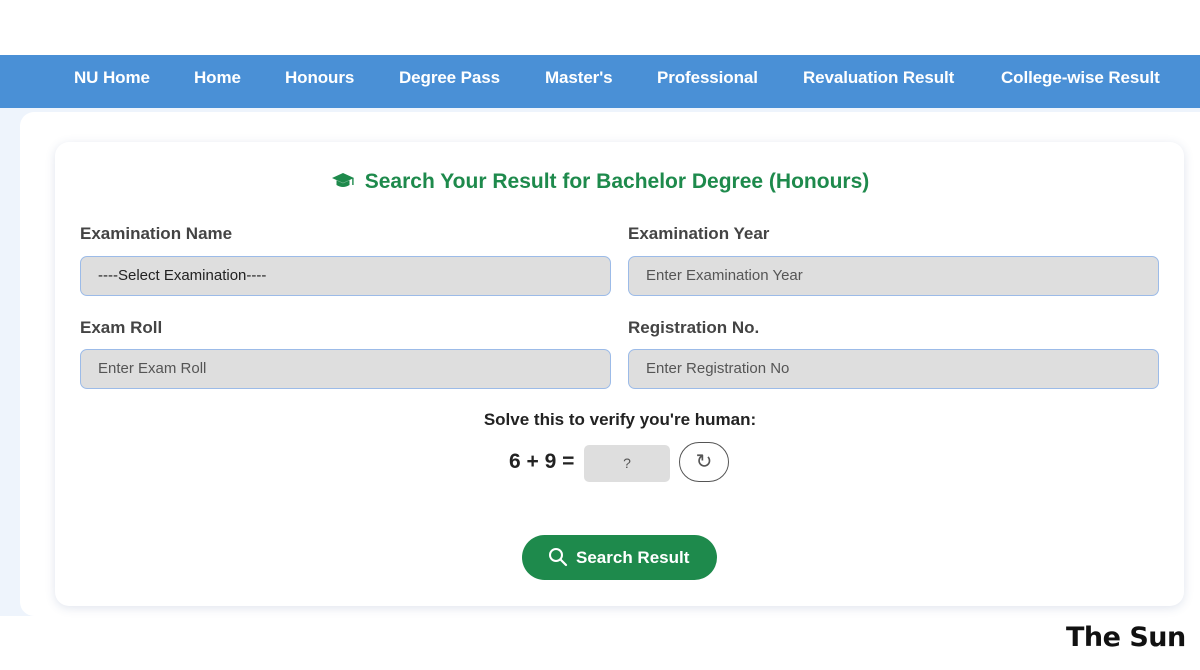 This screenshot has height=670, width=1200. What do you see at coordinates (893, 276) in the screenshot?
I see `exam-year-input: Enter Examination Year` at bounding box center [893, 276].